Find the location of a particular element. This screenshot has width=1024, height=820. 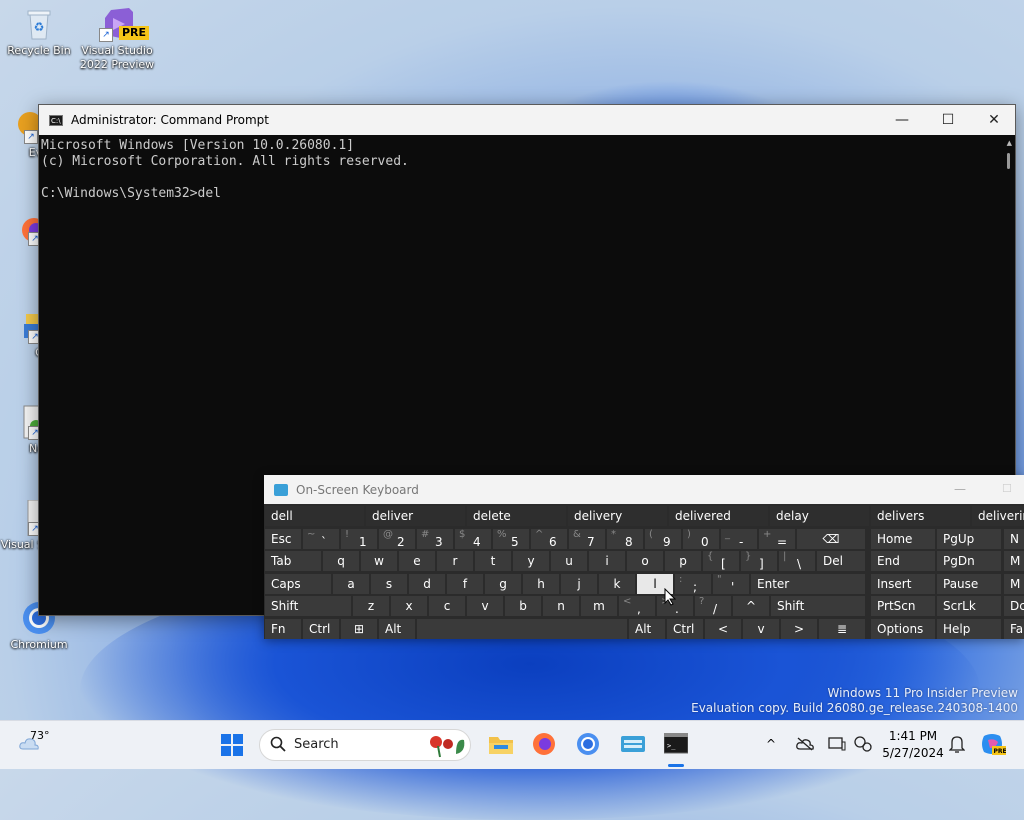

notification-bell-icon is located at coordinates (957, 745).